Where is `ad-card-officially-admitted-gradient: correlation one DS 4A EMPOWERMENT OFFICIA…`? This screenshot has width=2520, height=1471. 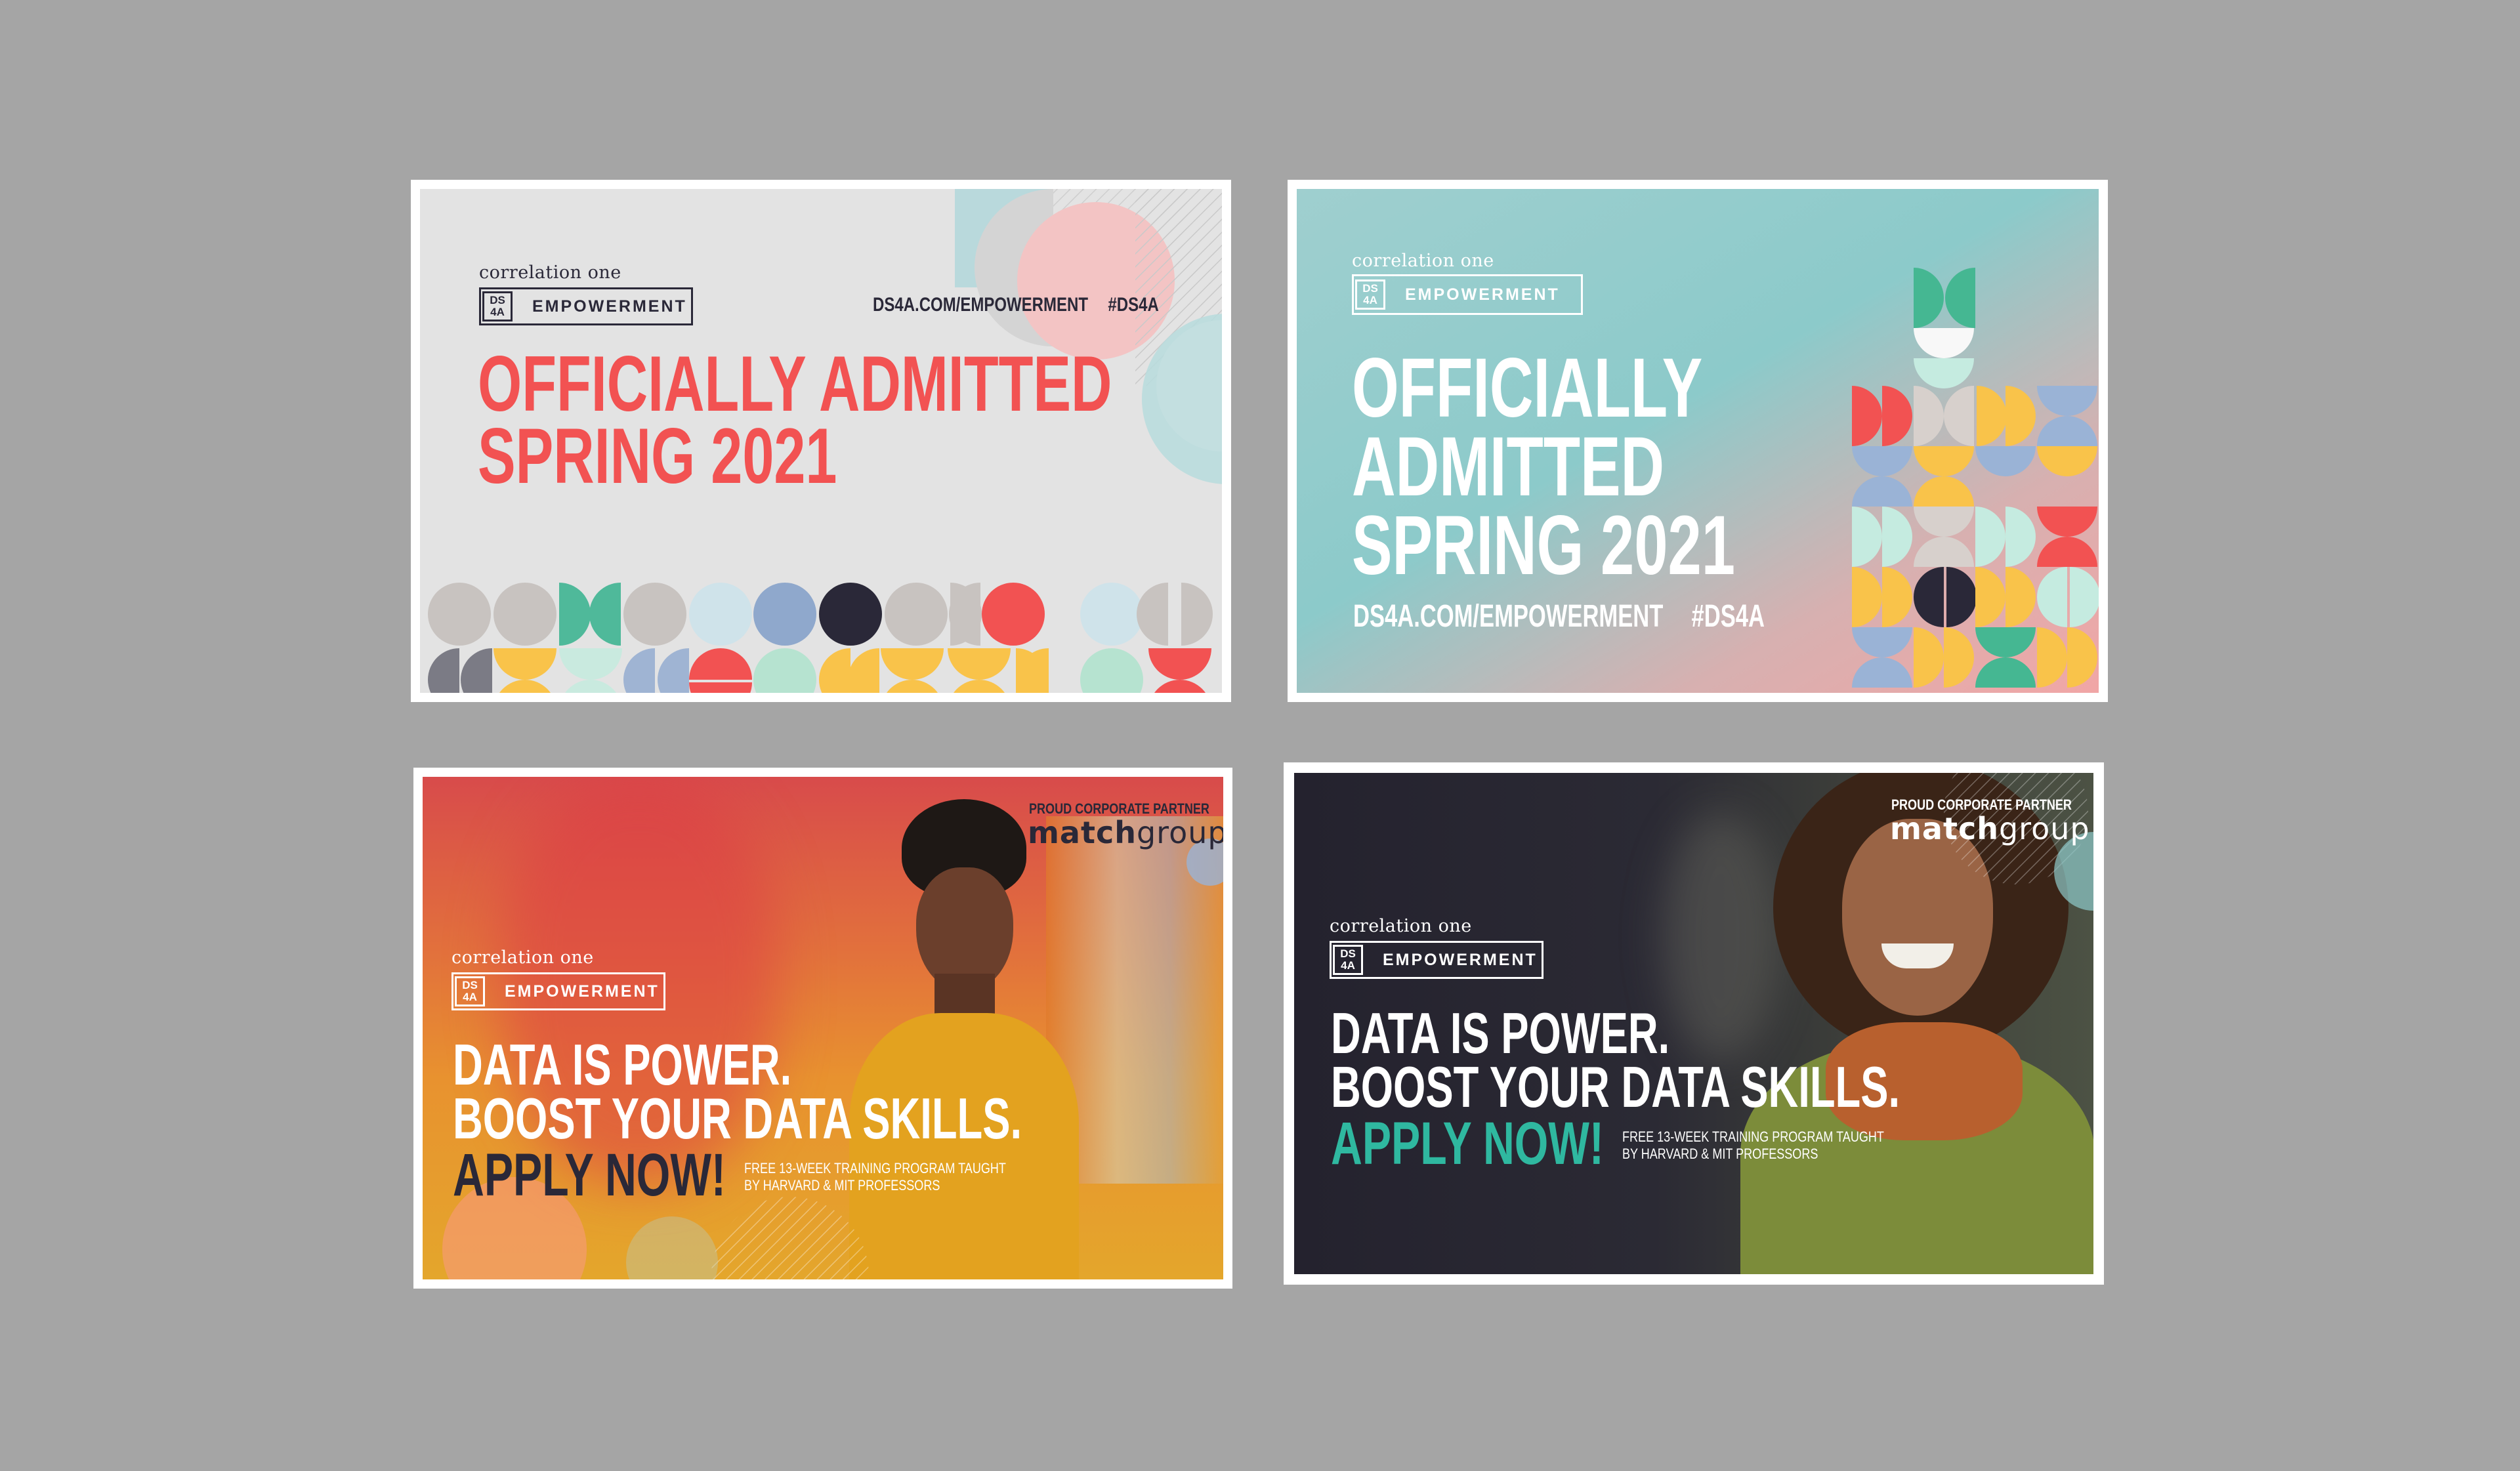
ad-card-officially-admitted-gradient: correlation one DS 4A EMPOWERMENT OFFICIA… is located at coordinates (1698, 441).